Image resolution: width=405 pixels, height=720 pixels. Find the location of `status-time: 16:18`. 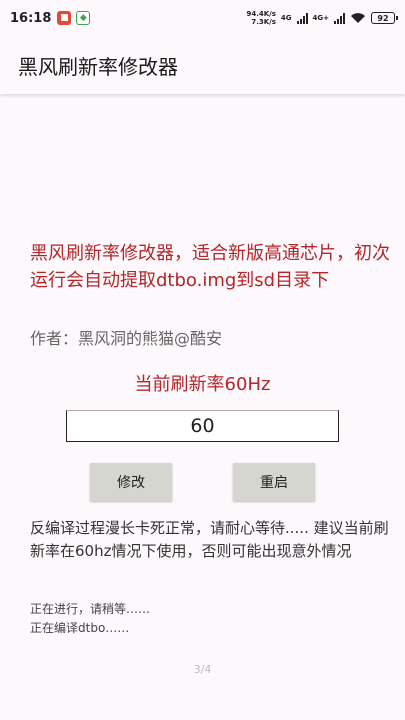

status-time: 16:18 is located at coordinates (31, 18).